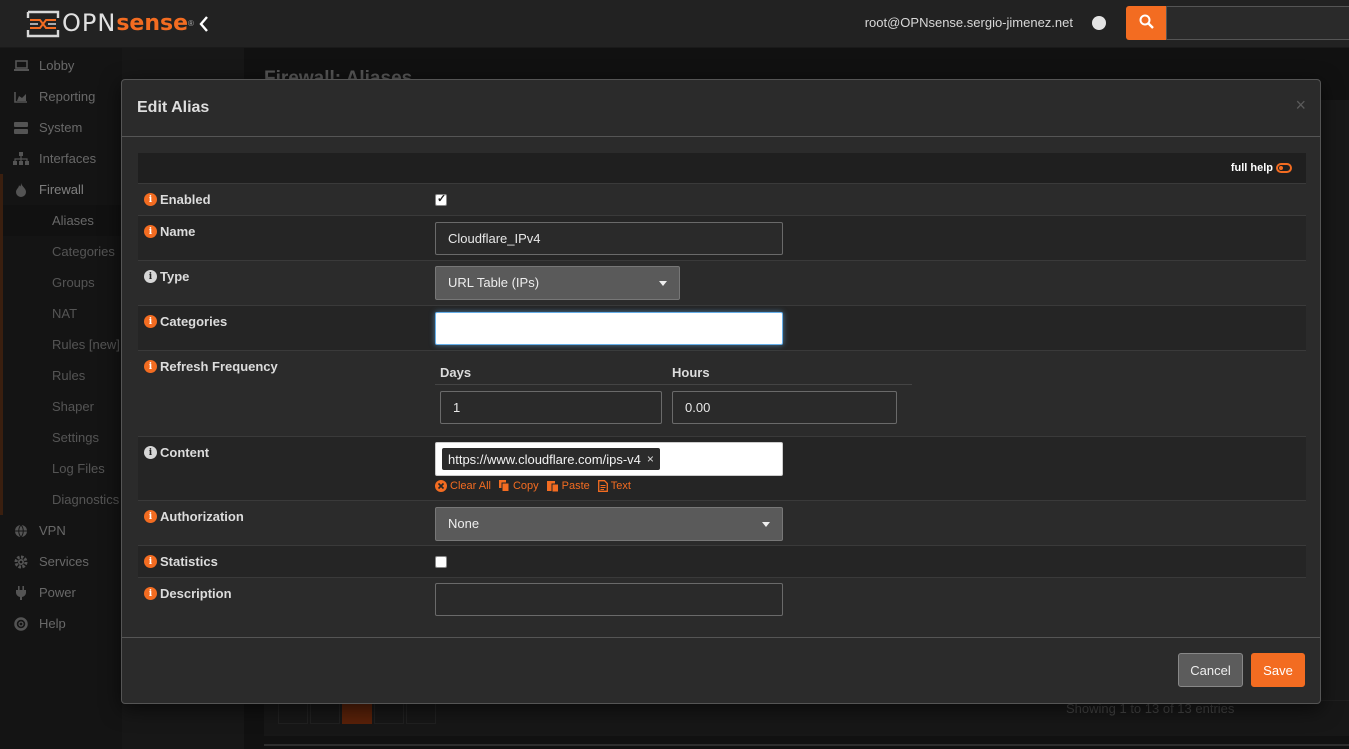  I want to click on cancel-button: Cancel, so click(1210, 670).